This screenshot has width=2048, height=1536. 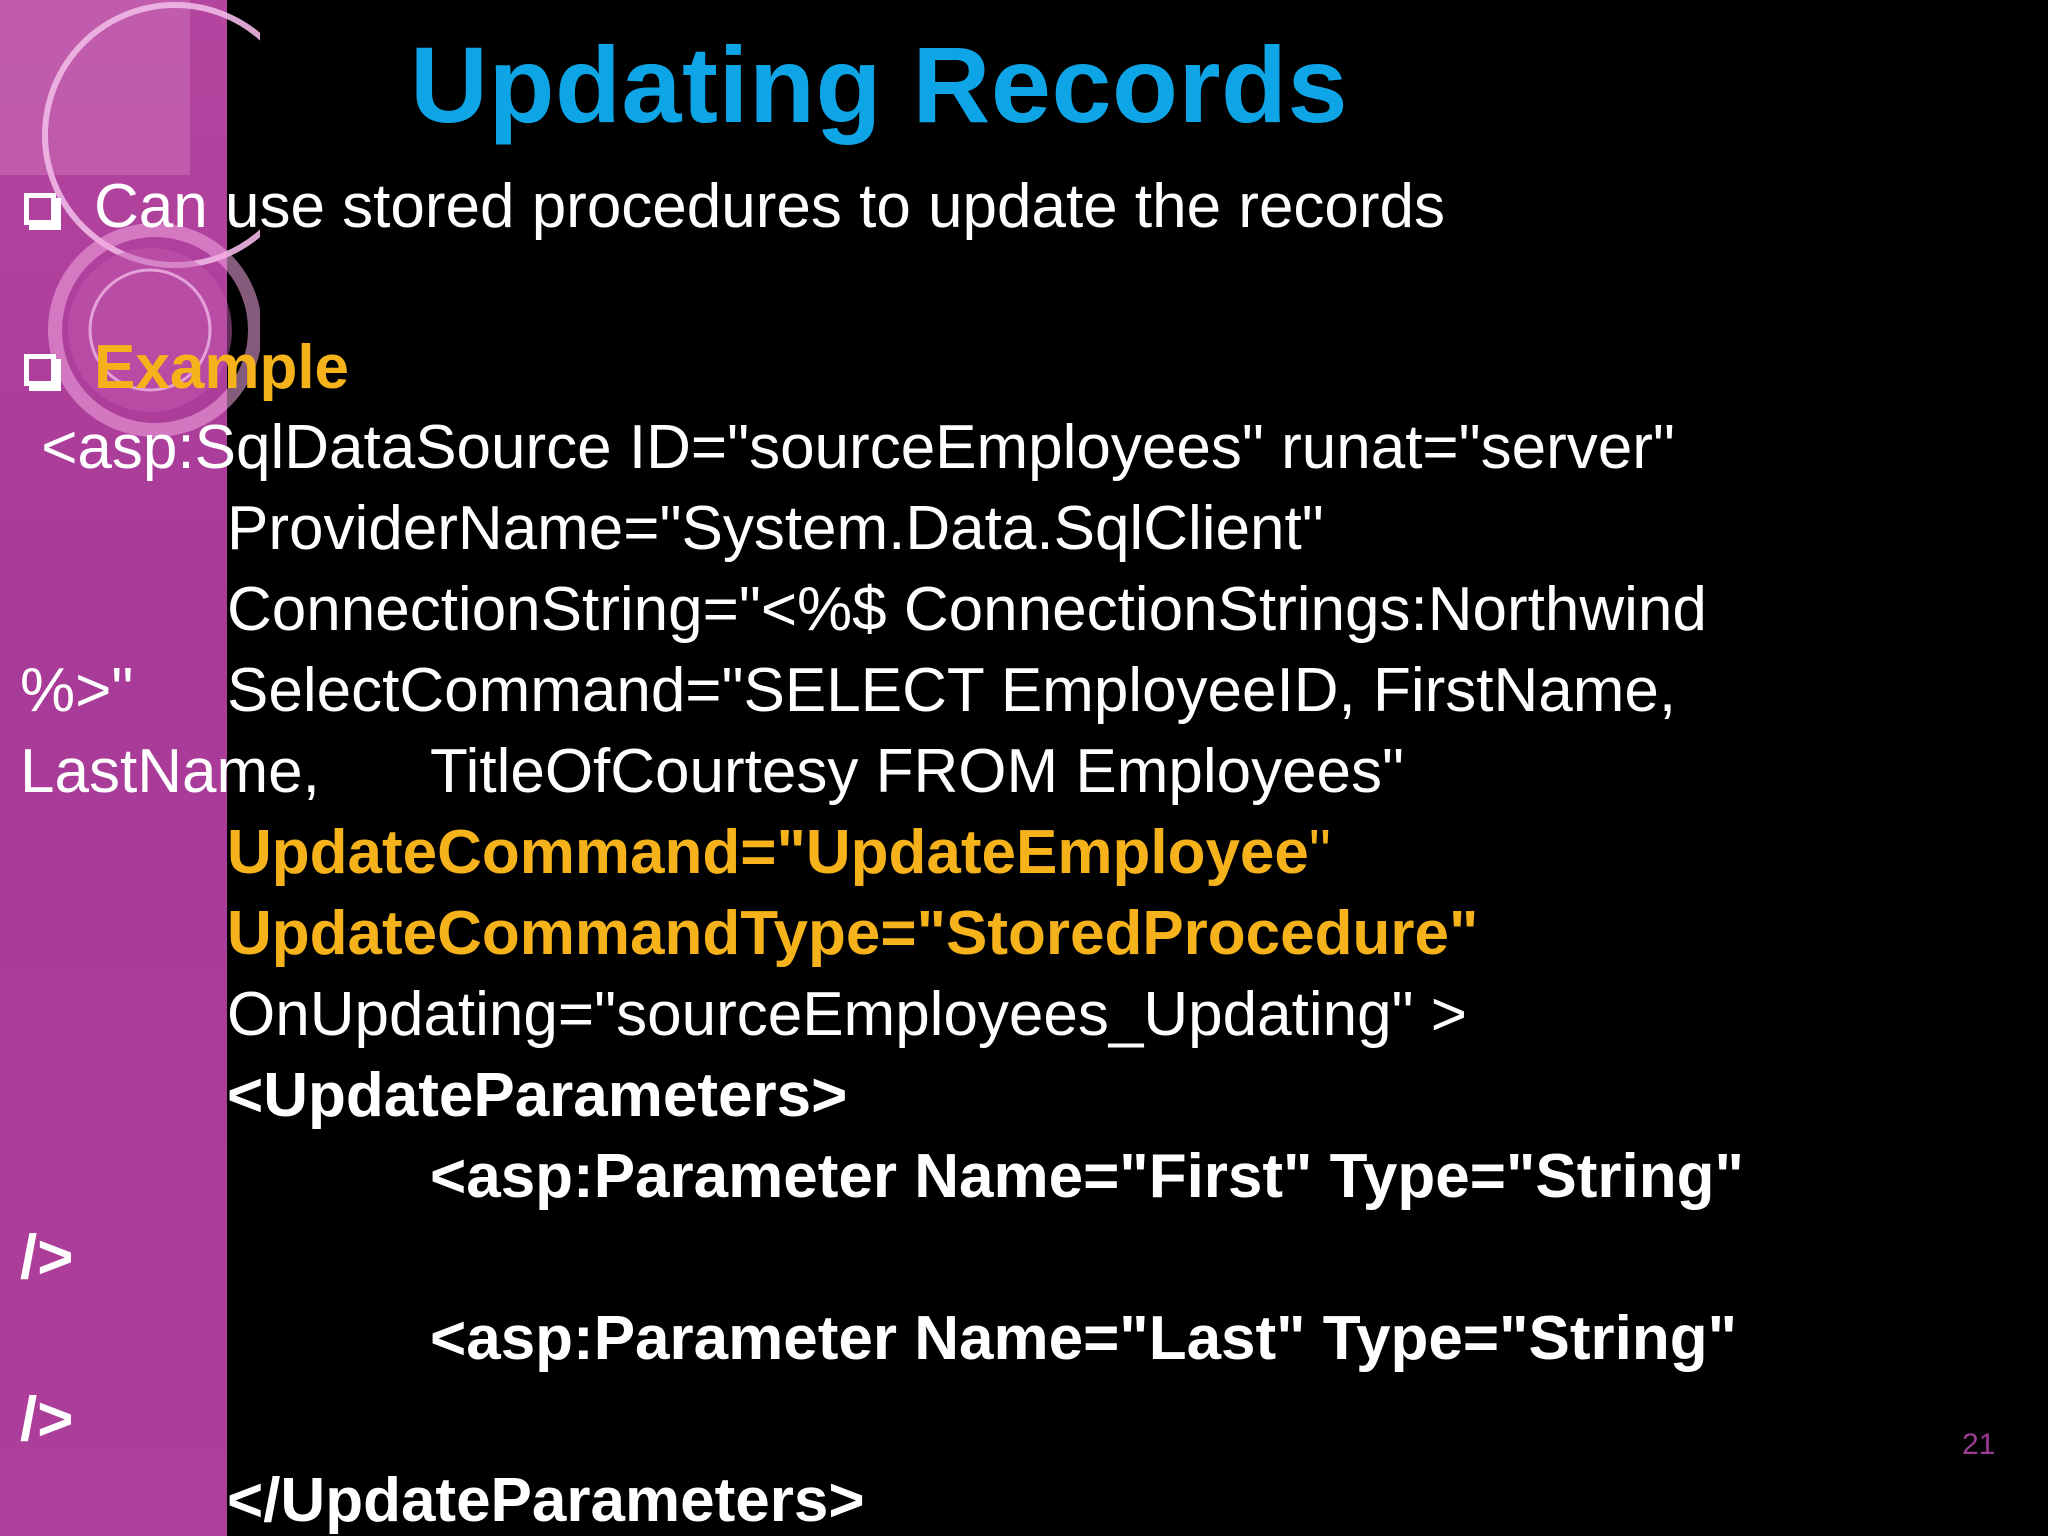 What do you see at coordinates (779, 853) in the screenshot?
I see `code-line-6: UpdateCommand="UpdateEmployee"` at bounding box center [779, 853].